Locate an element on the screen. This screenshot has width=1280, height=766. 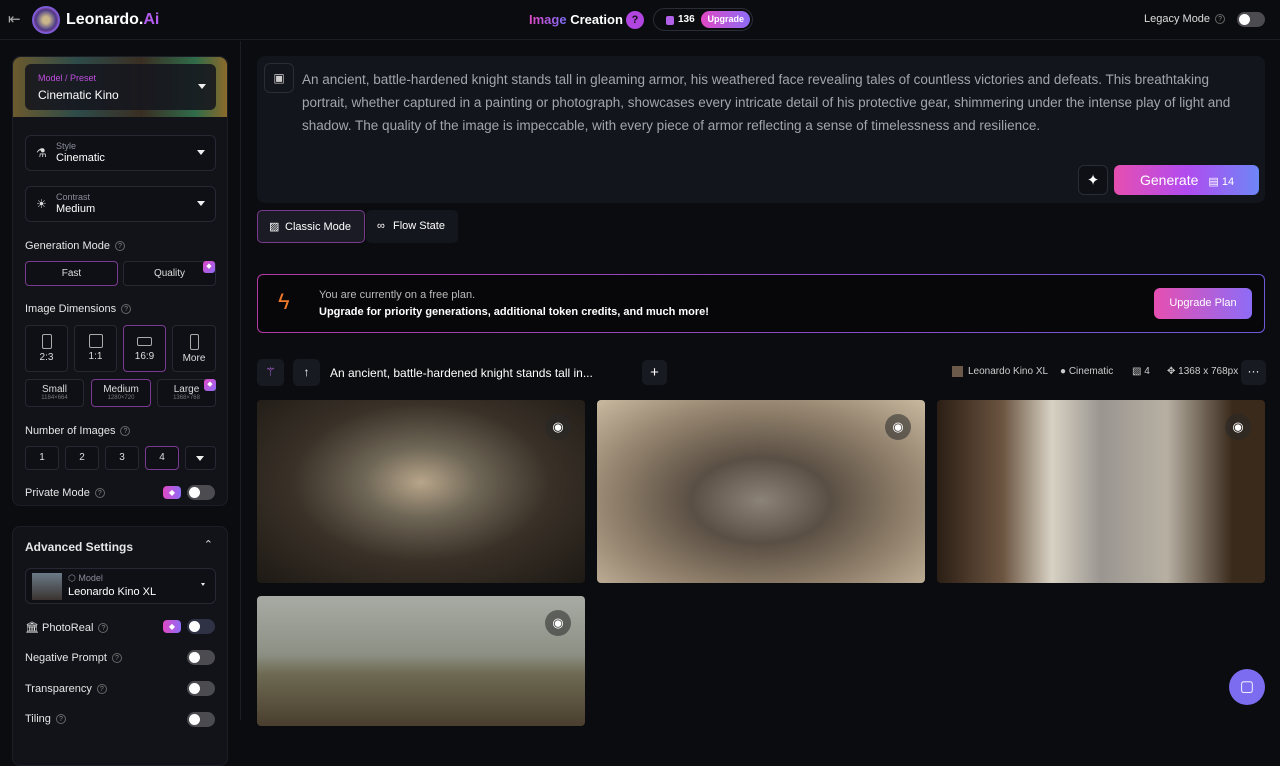
label-text: Negative Prompt is located at coordinates (66, 658).